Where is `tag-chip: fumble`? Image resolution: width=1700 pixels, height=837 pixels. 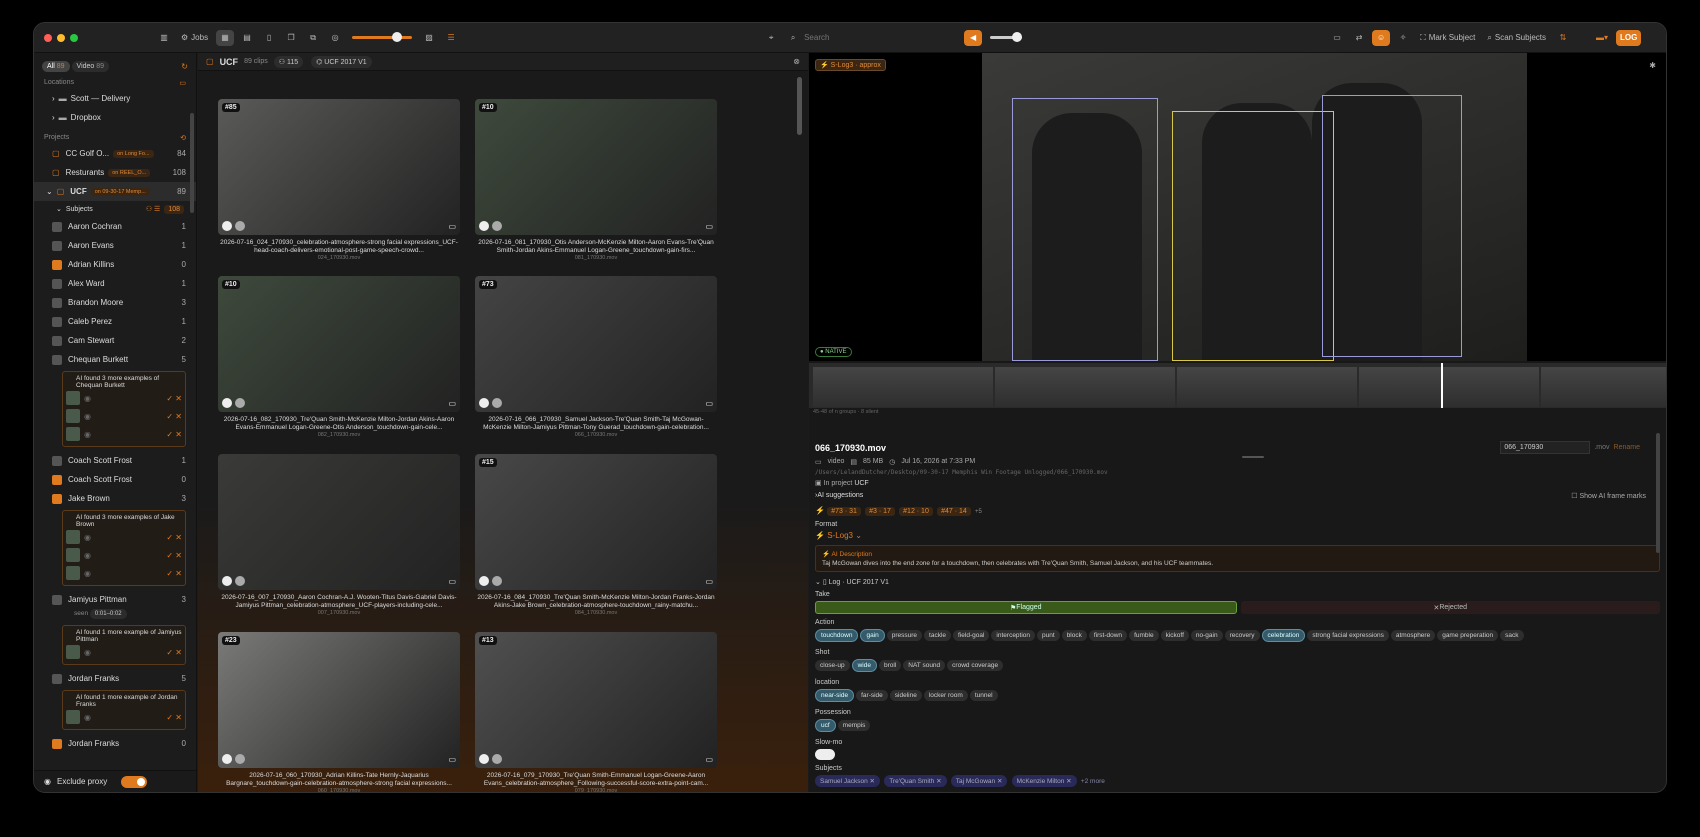
tag-chip: fumble is located at coordinates (1144, 635).